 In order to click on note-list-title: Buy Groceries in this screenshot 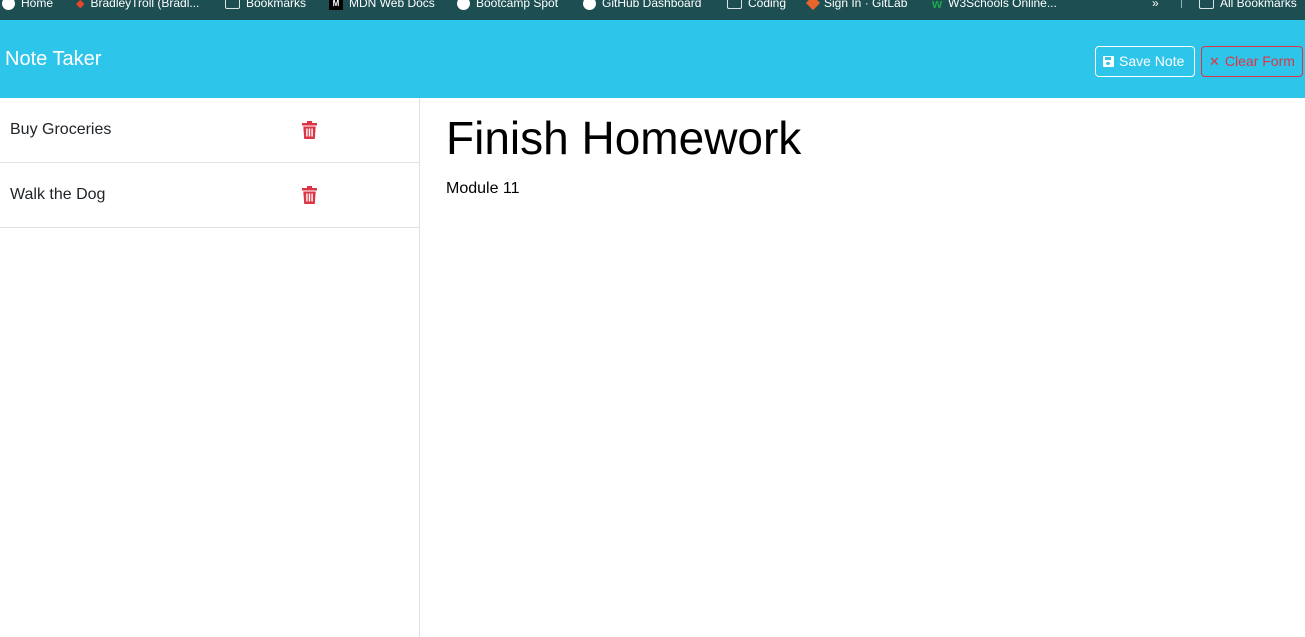, I will do `click(61, 129)`.